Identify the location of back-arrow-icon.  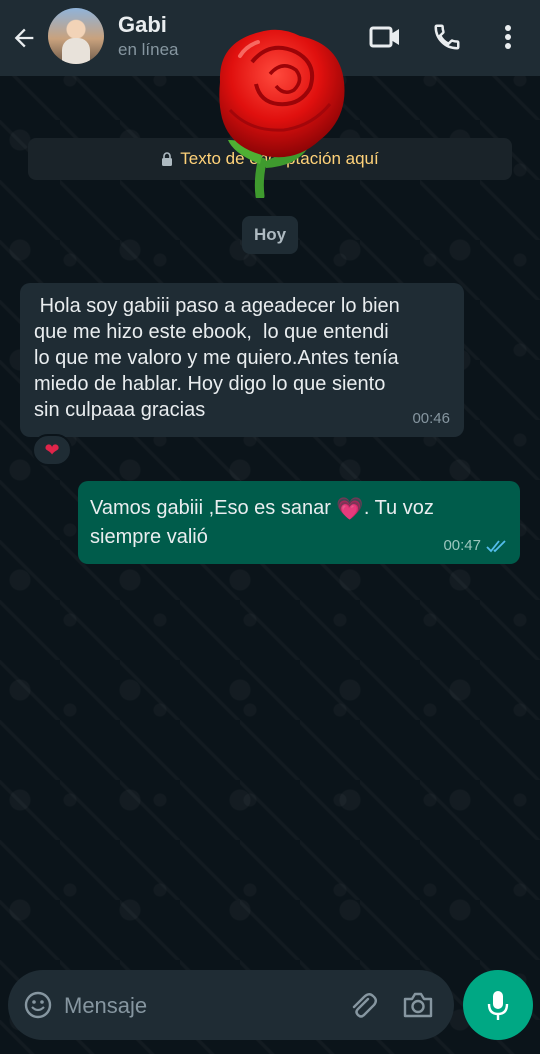
(24, 38).